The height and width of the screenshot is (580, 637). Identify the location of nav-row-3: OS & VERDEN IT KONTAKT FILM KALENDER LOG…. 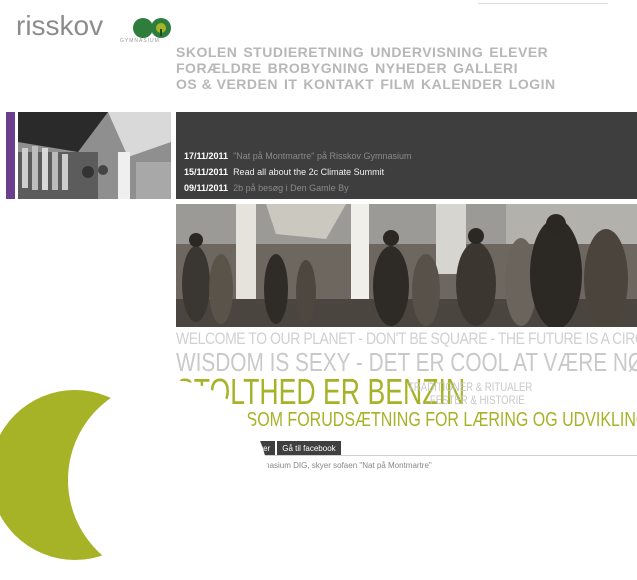
(396, 84).